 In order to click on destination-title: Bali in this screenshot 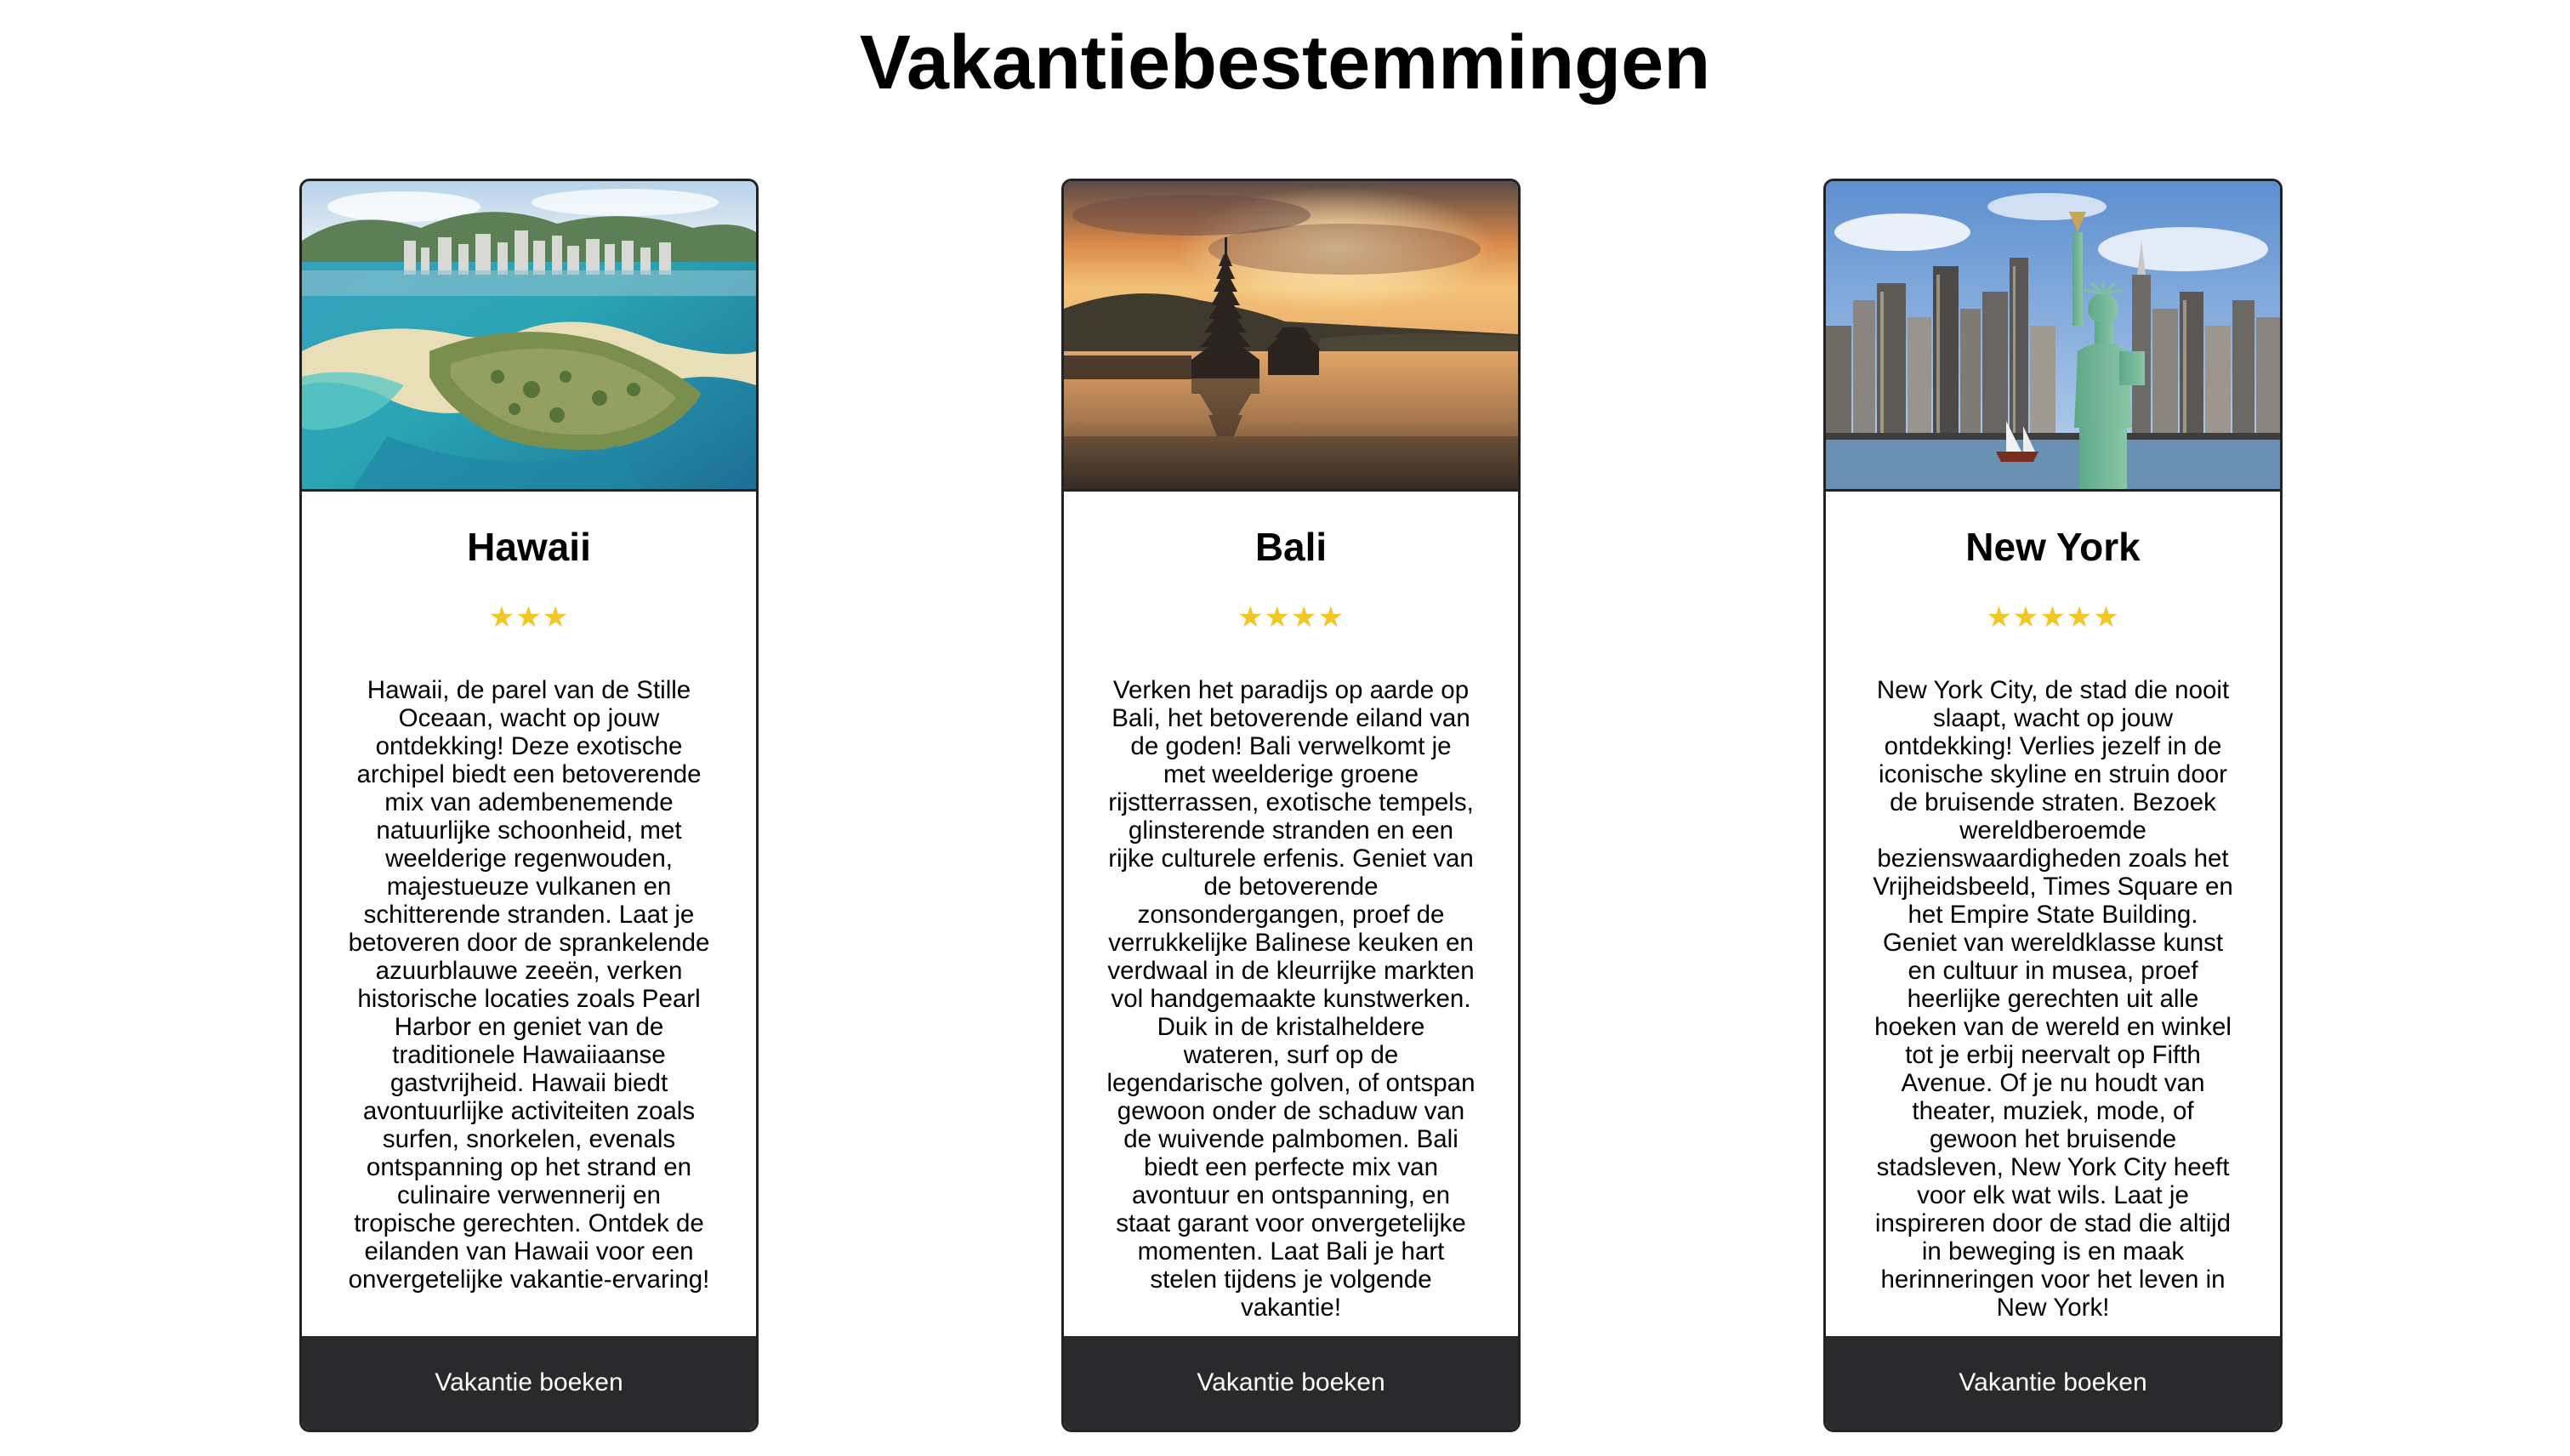, I will do `click(1291, 547)`.